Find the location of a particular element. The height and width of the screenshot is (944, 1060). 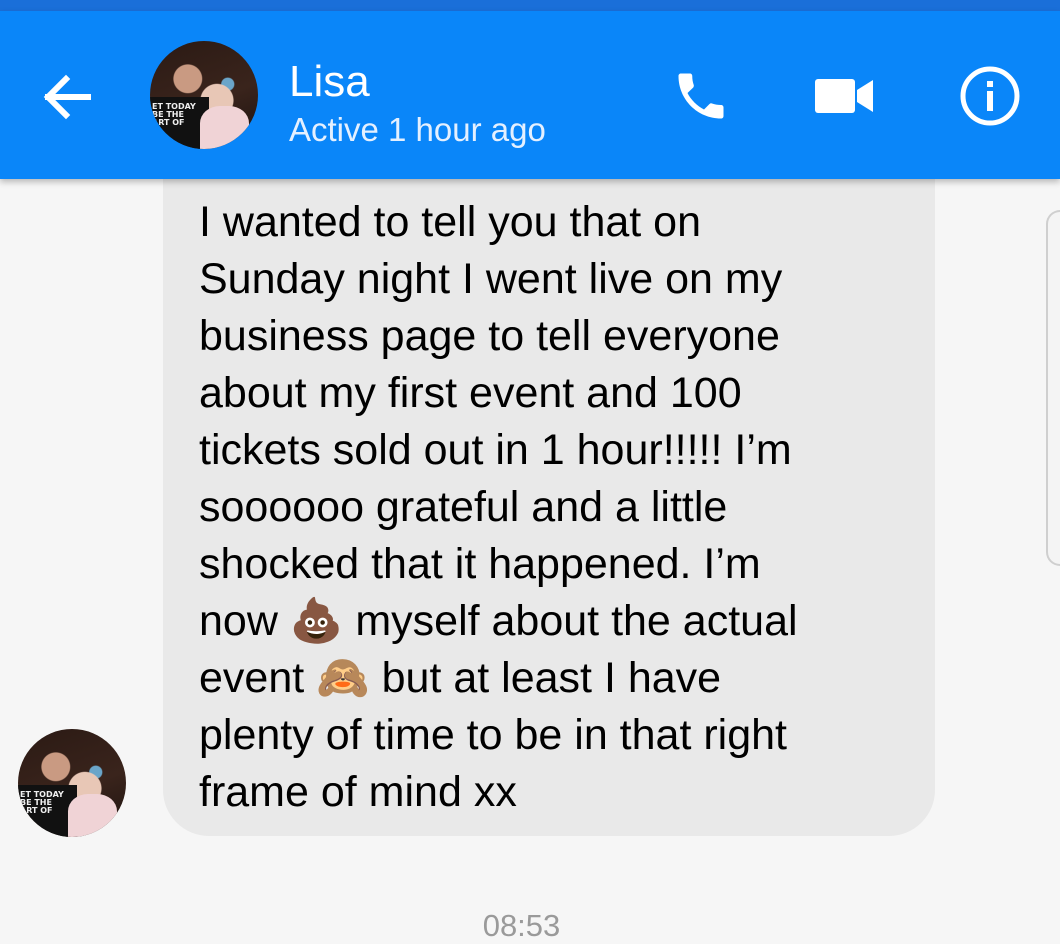

pile-of-poo-emoji: 💩 is located at coordinates (316, 621).